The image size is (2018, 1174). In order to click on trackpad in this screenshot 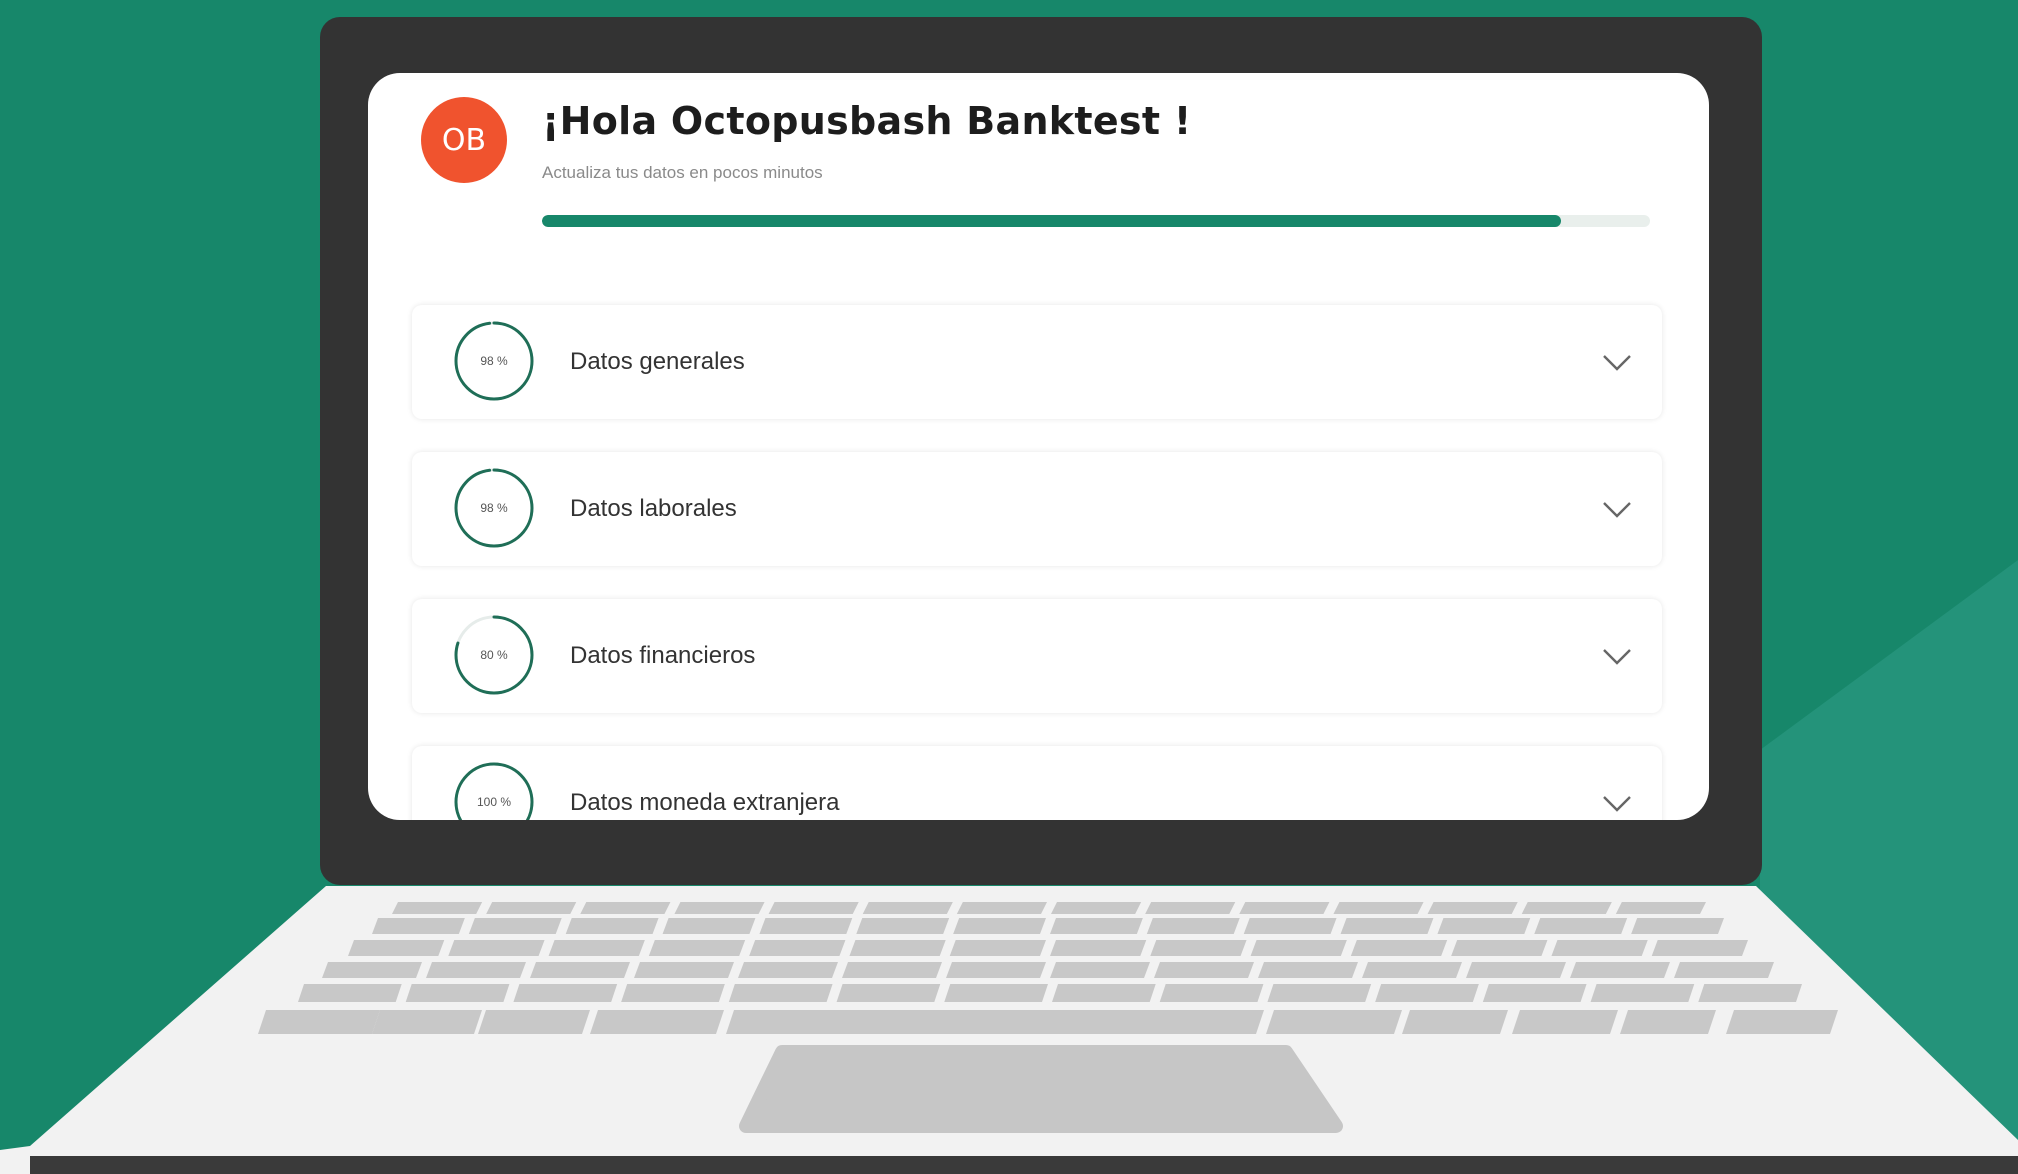, I will do `click(1041, 1089)`.